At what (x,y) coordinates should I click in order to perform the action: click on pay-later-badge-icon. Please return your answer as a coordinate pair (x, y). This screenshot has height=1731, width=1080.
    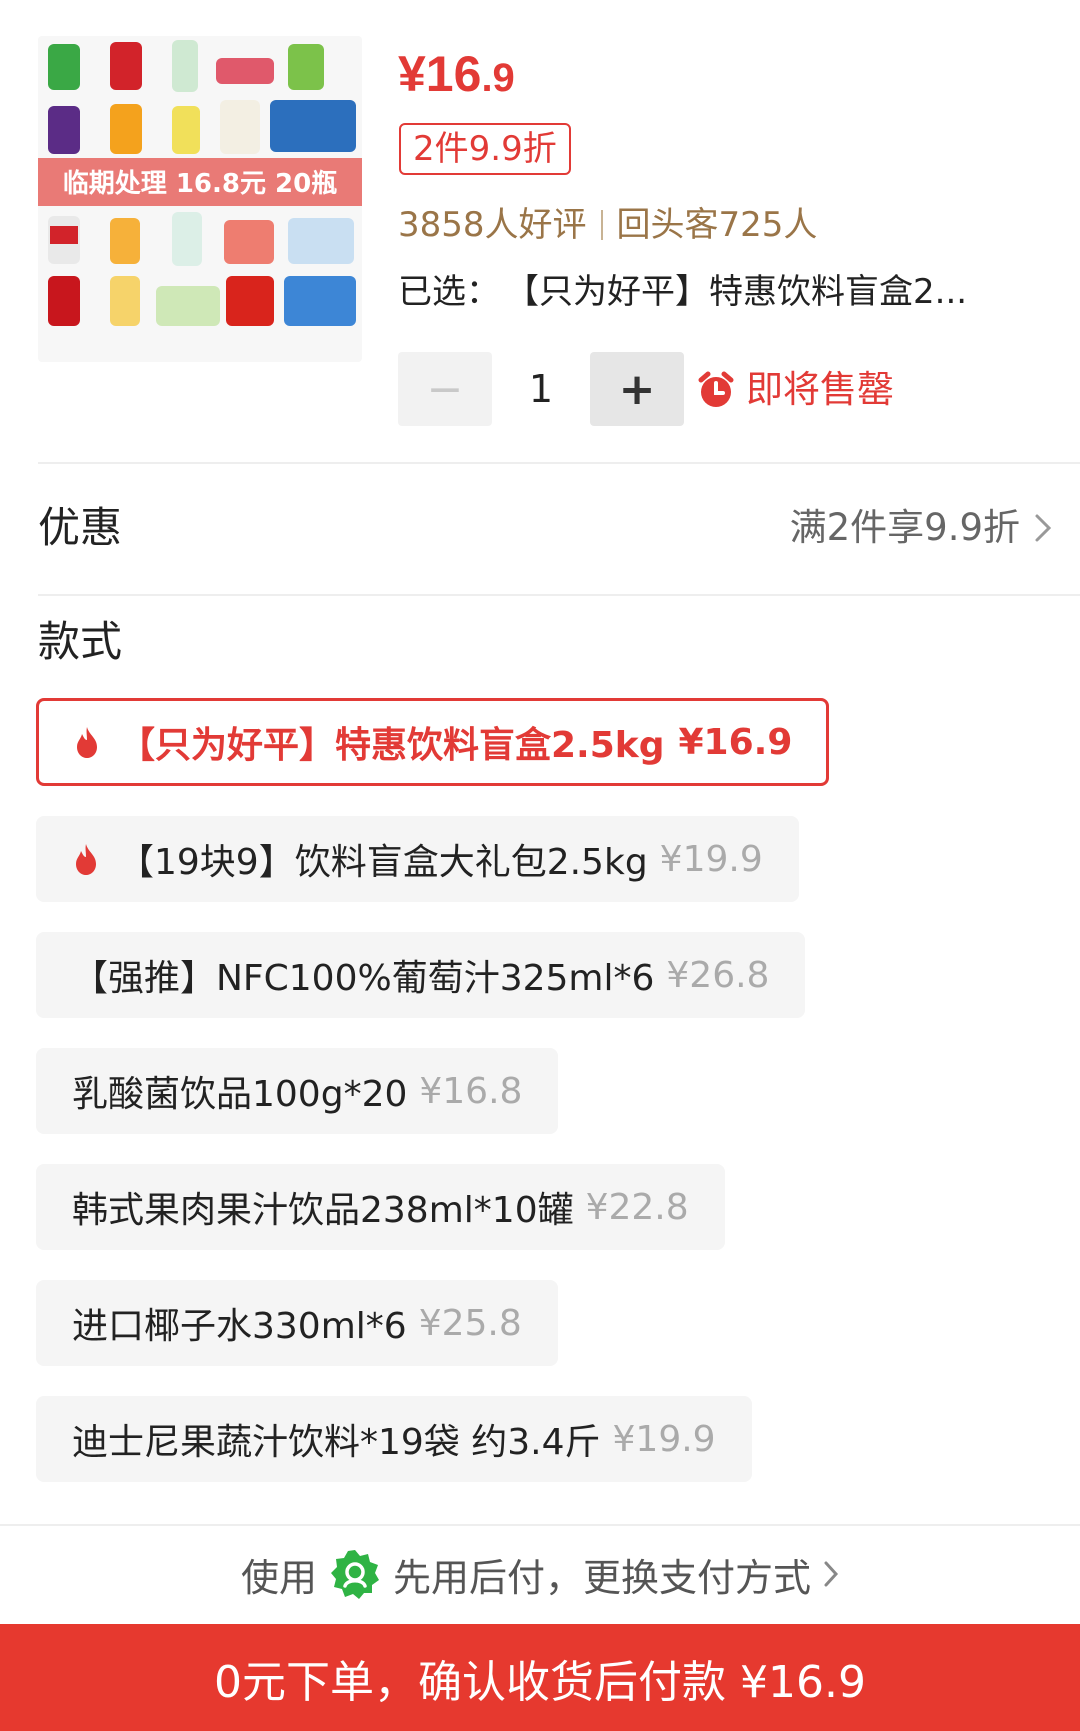
    Looking at the image, I should click on (355, 1574).